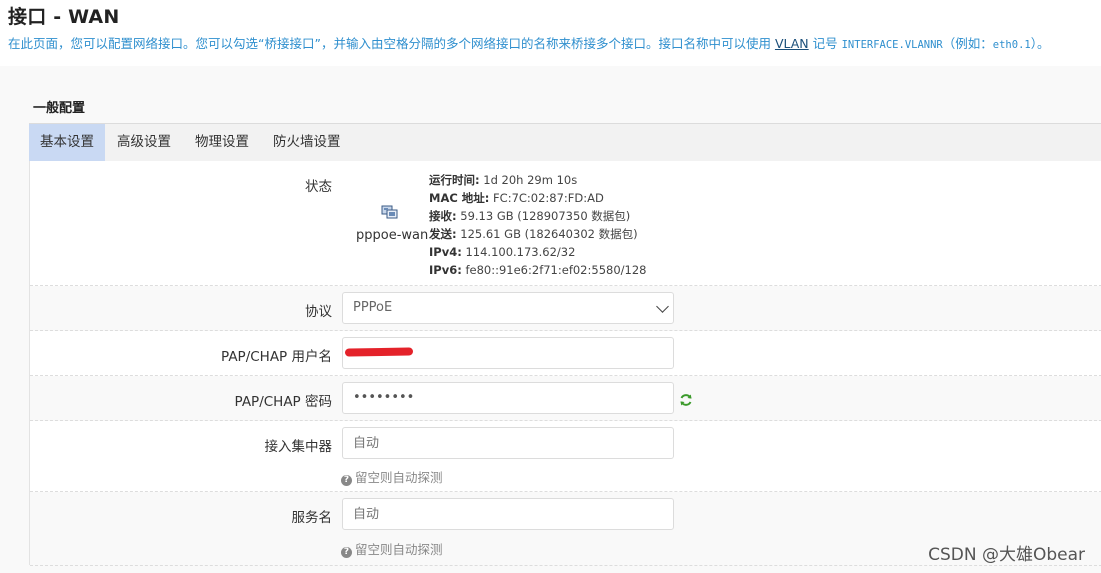 The image size is (1101, 573). I want to click on concentrator-row: 接入集中器 ?留空则自动探测, so click(565, 456).